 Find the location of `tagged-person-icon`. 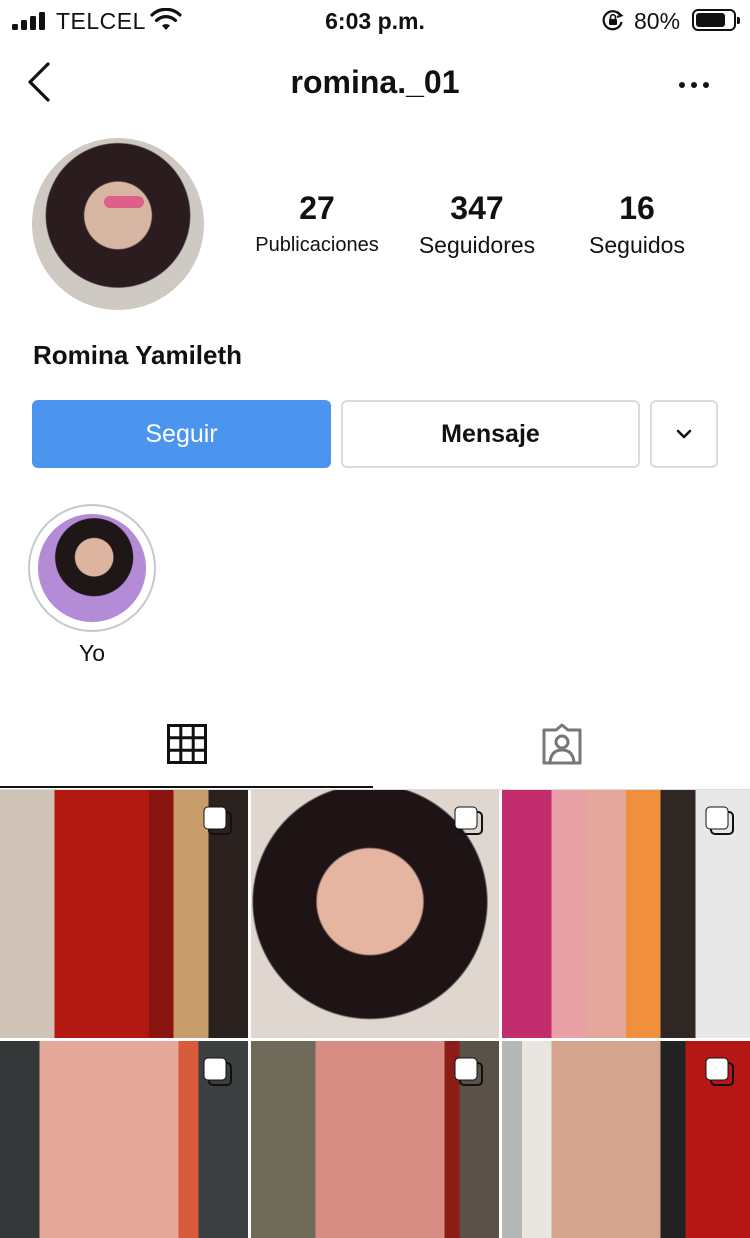

tagged-person-icon is located at coordinates (562, 744).